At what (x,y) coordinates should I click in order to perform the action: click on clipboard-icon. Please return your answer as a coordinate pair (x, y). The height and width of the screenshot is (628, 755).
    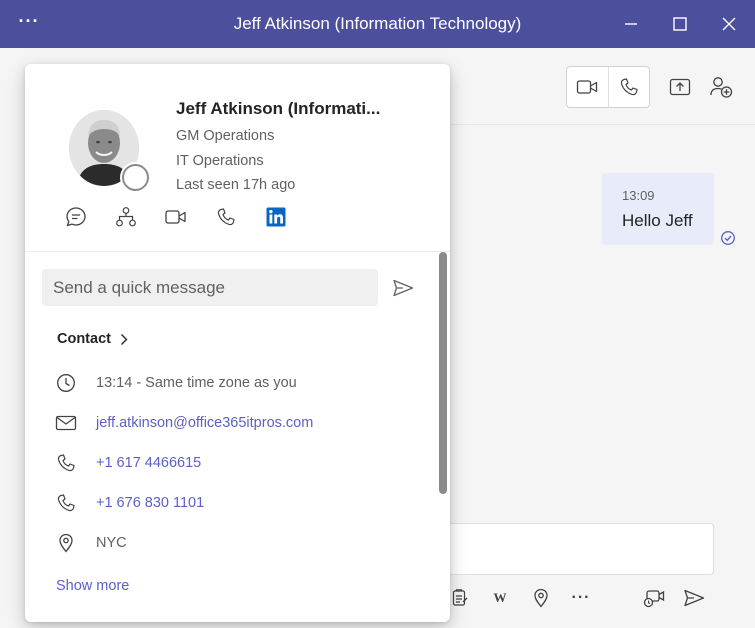
    Looking at the image, I should click on (460, 597).